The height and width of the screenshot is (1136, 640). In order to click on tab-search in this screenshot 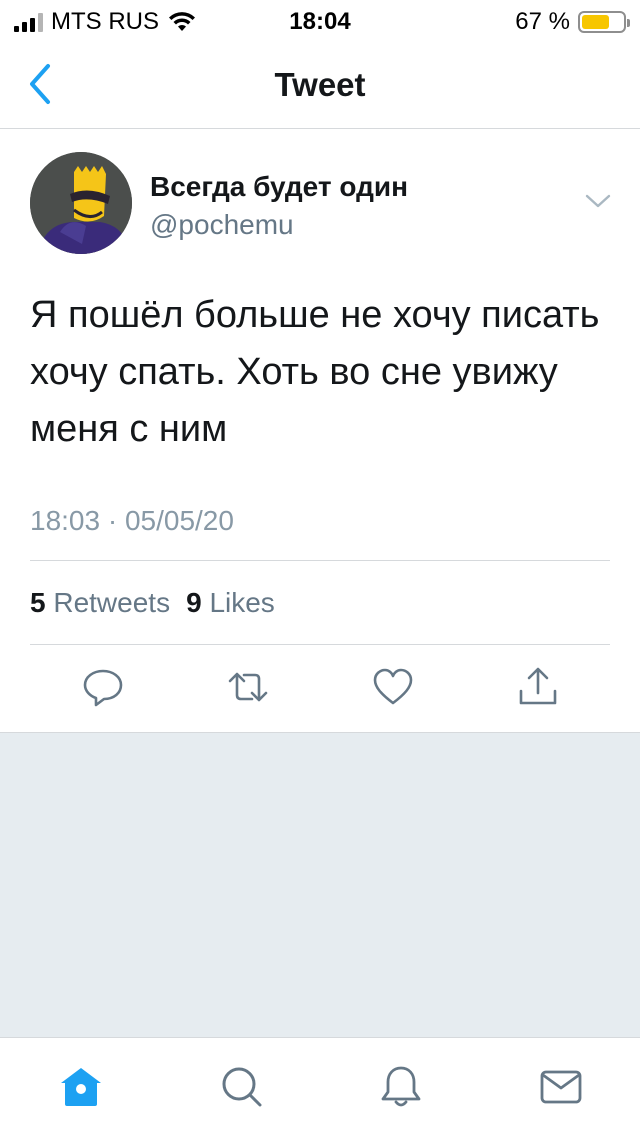, I will do `click(241, 1087)`.